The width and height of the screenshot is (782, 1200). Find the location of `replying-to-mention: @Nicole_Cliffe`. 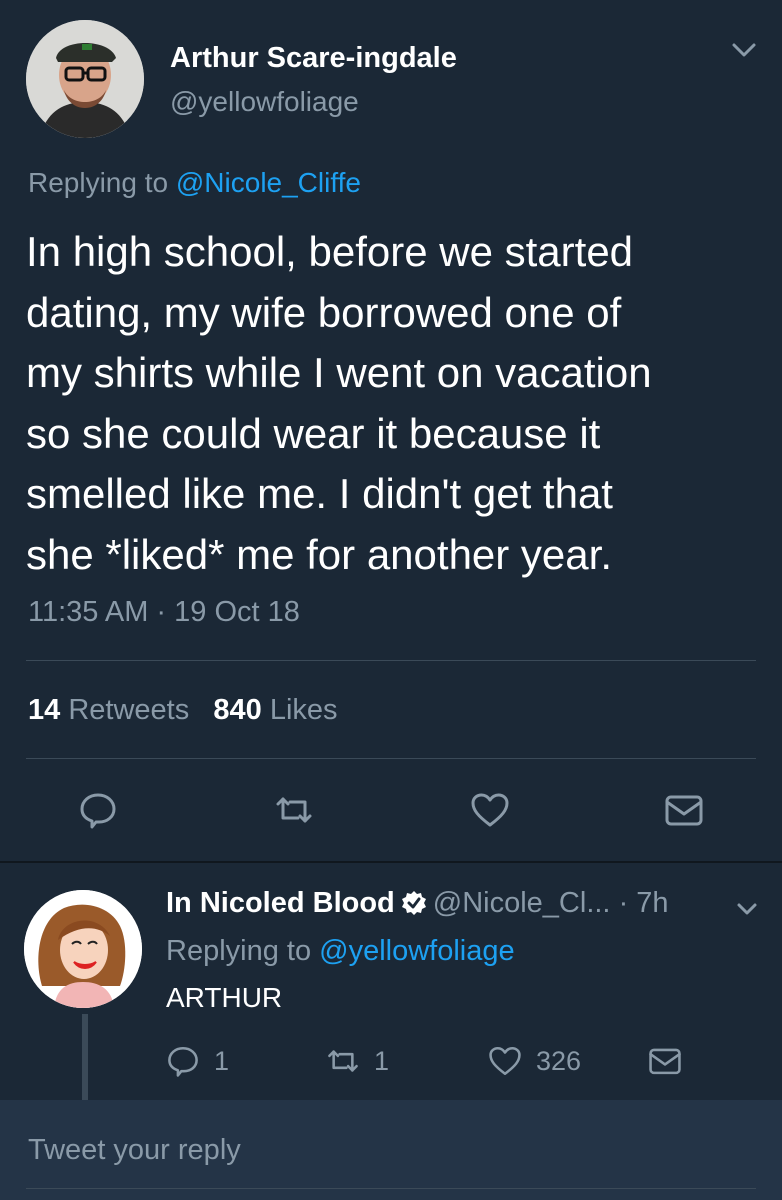

replying-to-mention: @Nicole_Cliffe is located at coordinates (268, 182).